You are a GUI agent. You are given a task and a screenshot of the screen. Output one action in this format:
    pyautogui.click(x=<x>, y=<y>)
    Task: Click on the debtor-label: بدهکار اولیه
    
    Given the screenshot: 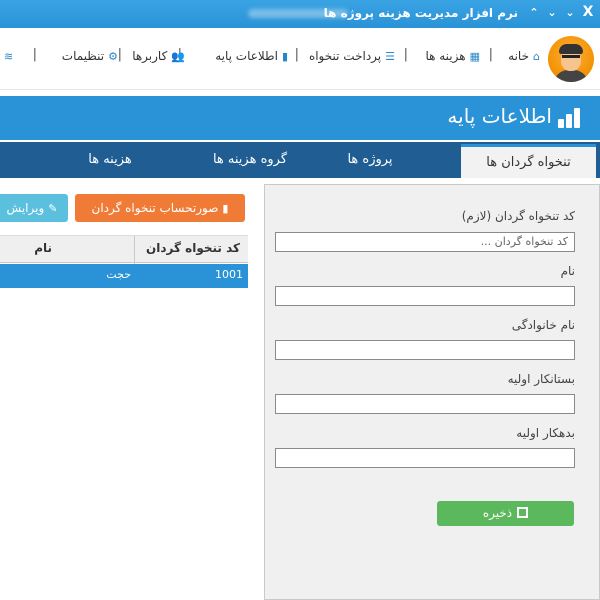 What is the action you would take?
    pyautogui.click(x=545, y=433)
    